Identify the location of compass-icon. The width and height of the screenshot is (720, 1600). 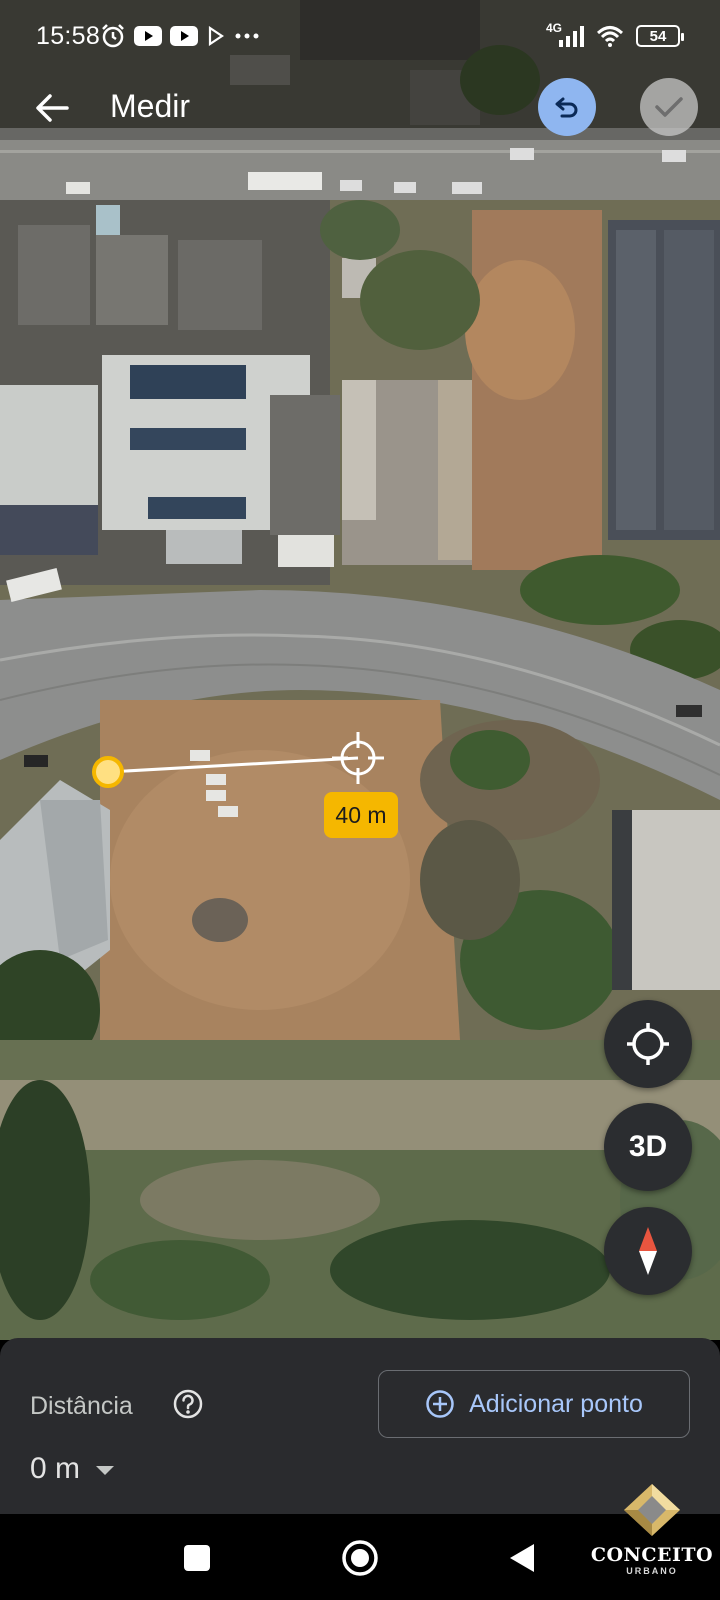
(648, 1251).